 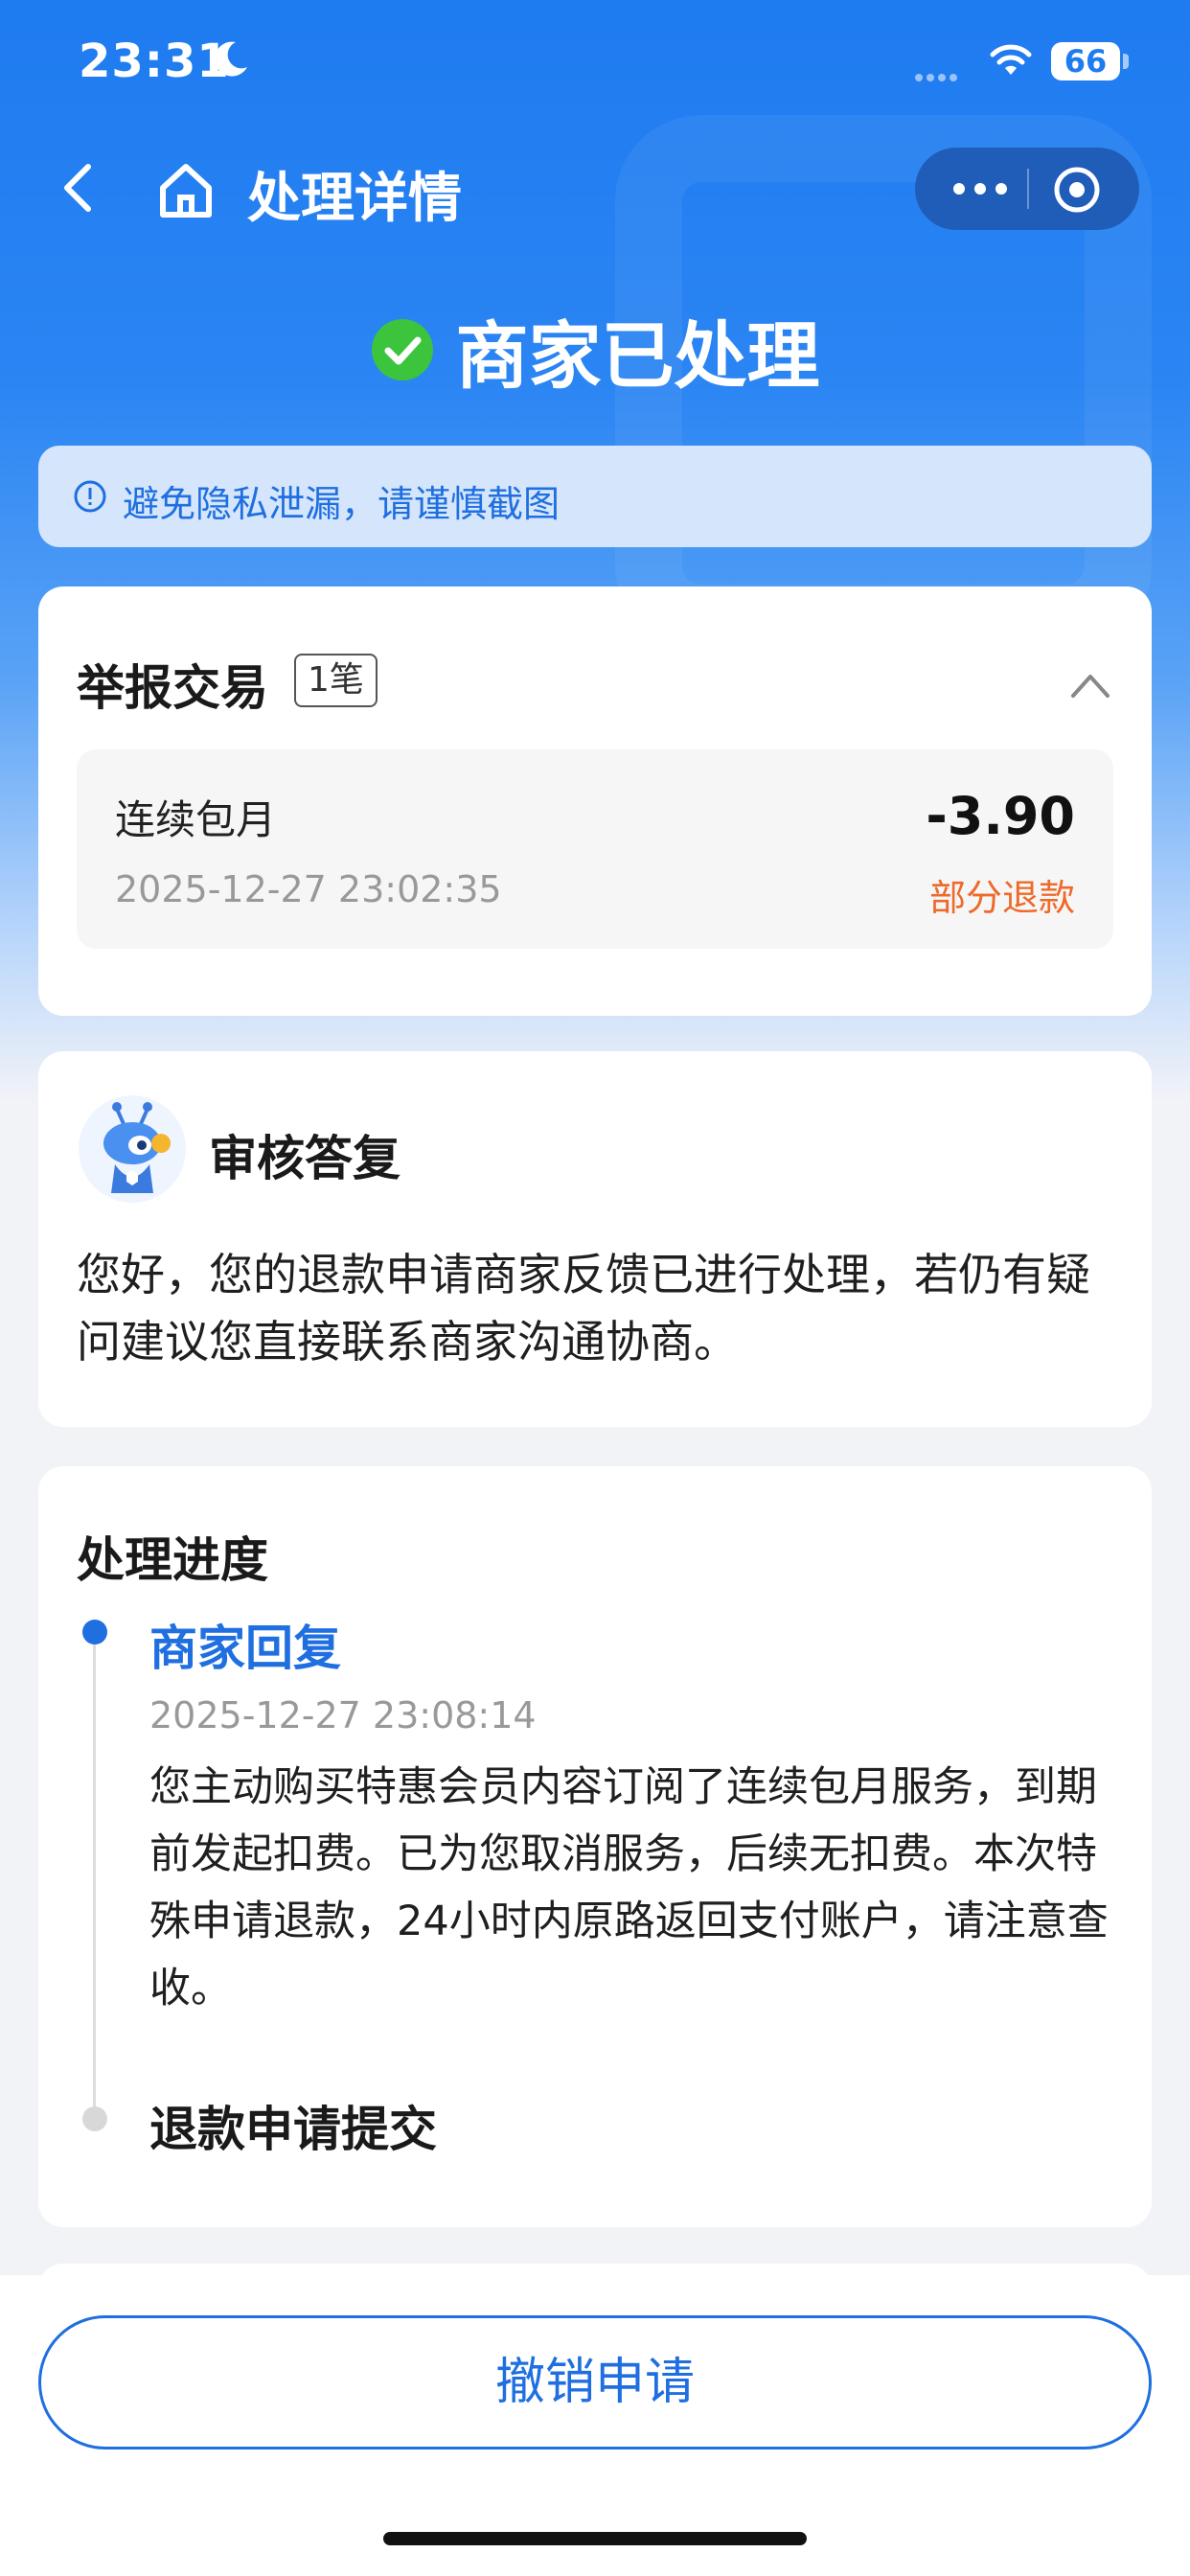 I want to click on review-title: 审核答复, so click(x=304, y=1158).